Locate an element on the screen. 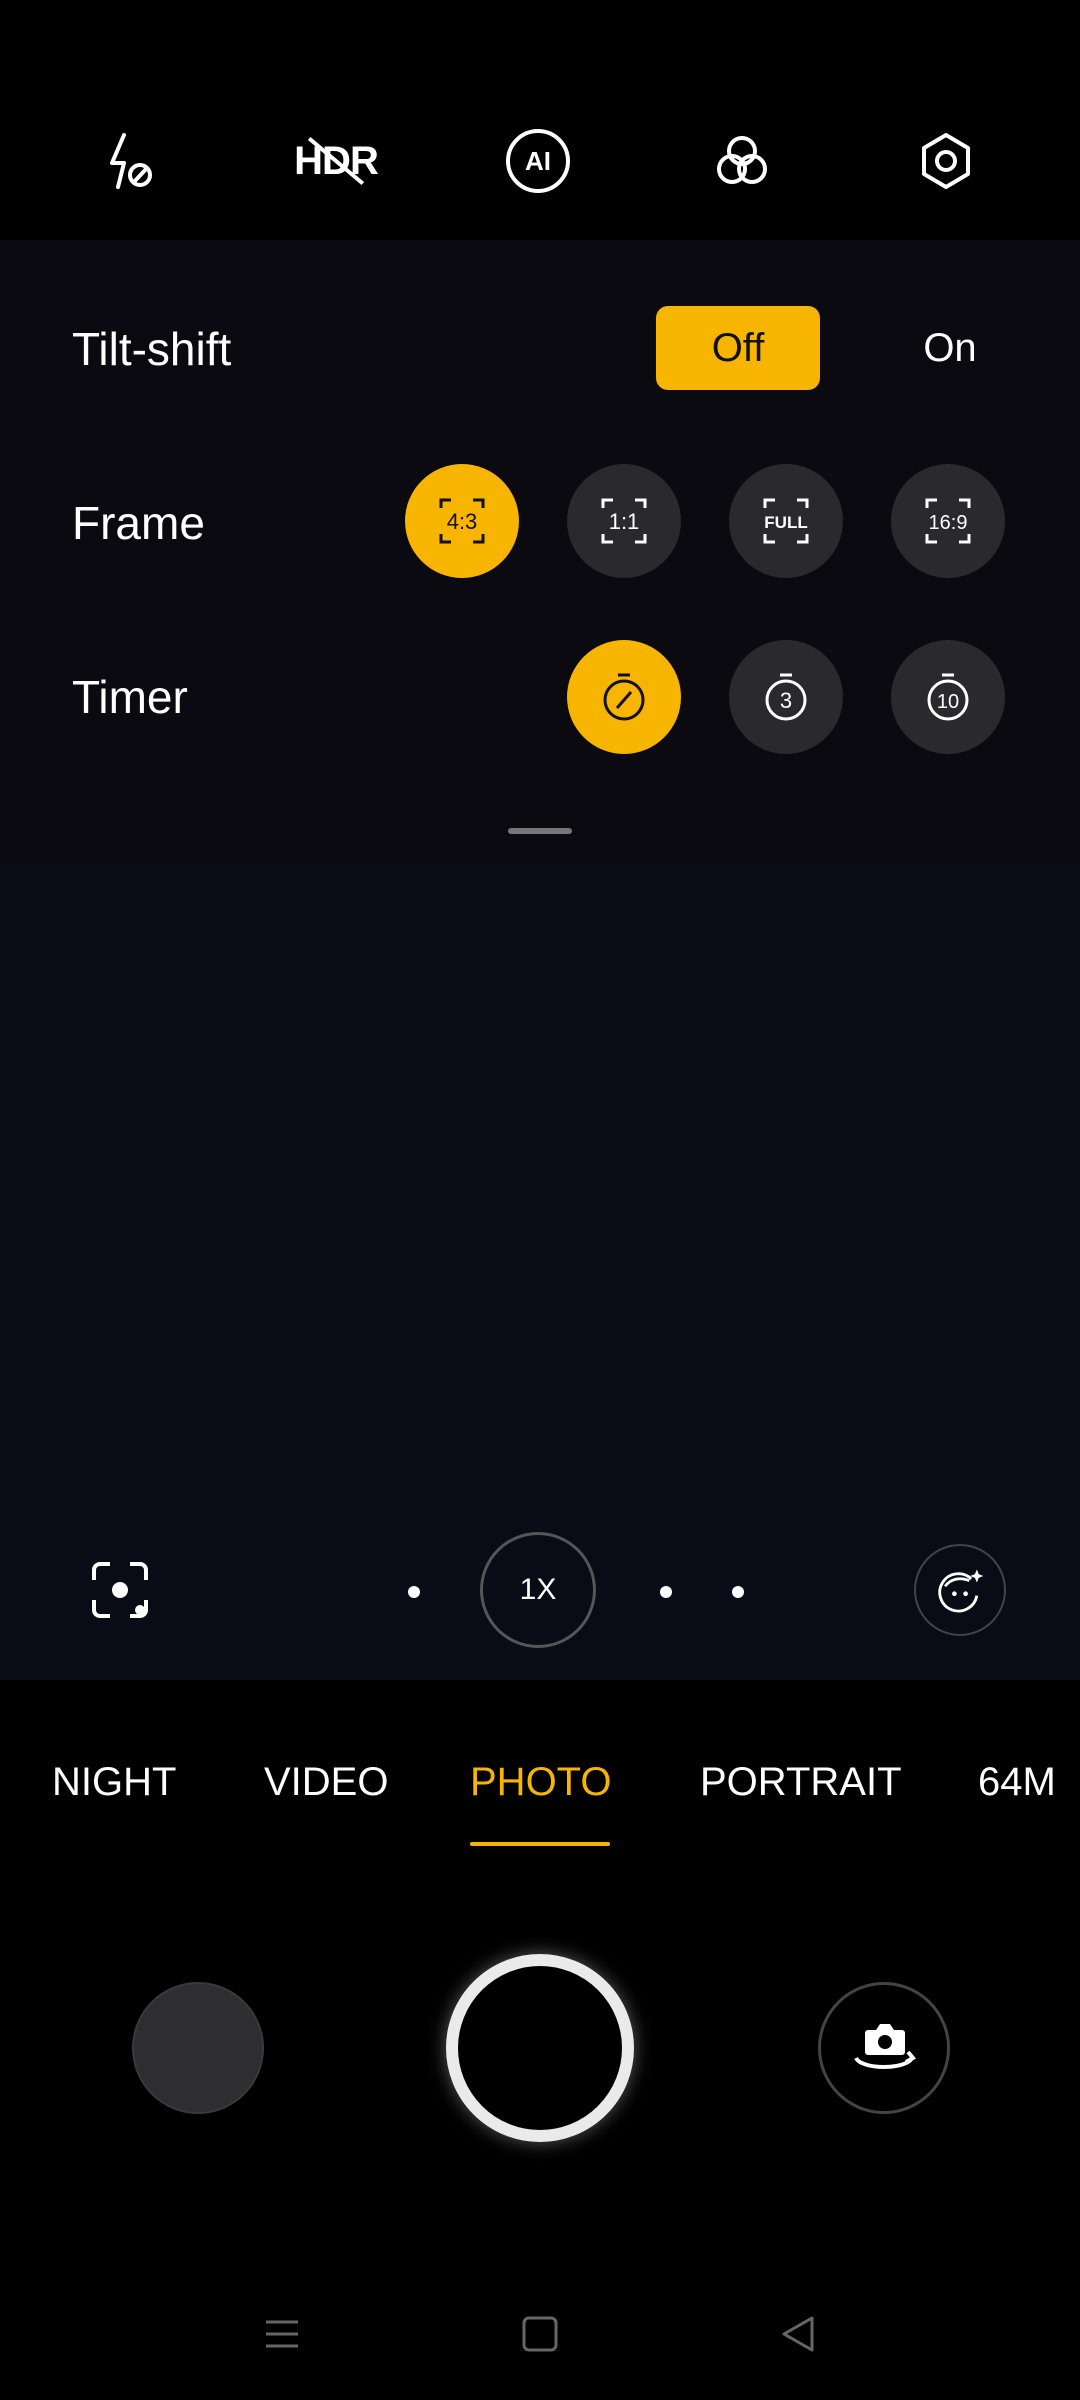  frame-16-9-button: 16:9 is located at coordinates (948, 521).